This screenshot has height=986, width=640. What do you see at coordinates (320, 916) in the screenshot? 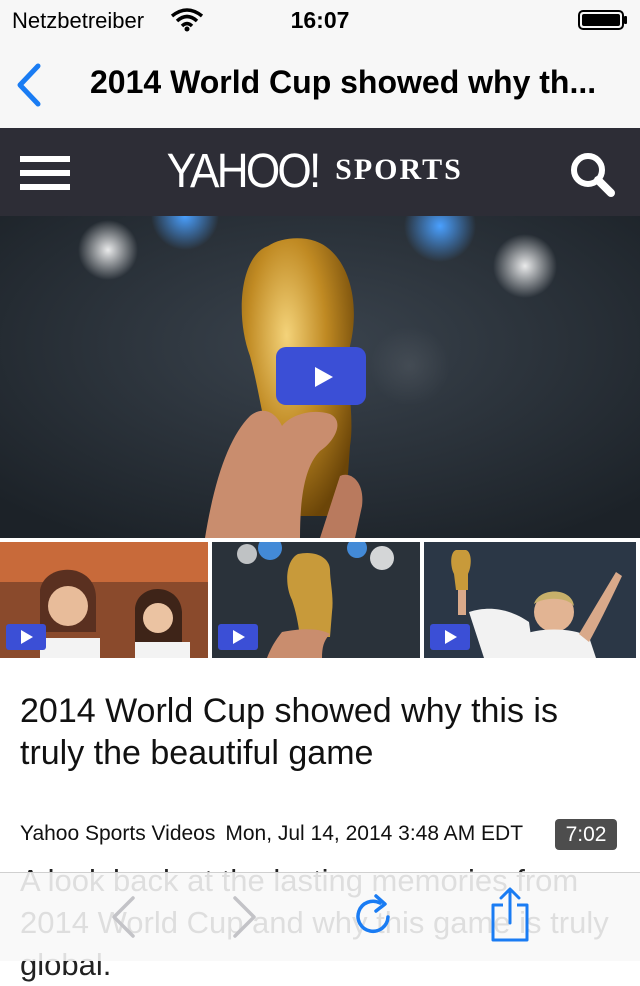
I see `browser-toolbar` at bounding box center [320, 916].